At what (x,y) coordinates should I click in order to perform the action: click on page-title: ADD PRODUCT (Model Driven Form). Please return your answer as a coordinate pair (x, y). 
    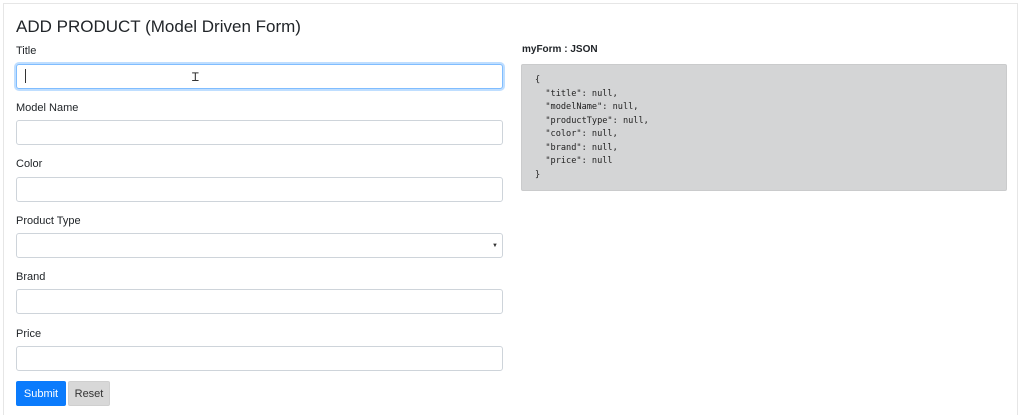
    Looking at the image, I should click on (158, 26).